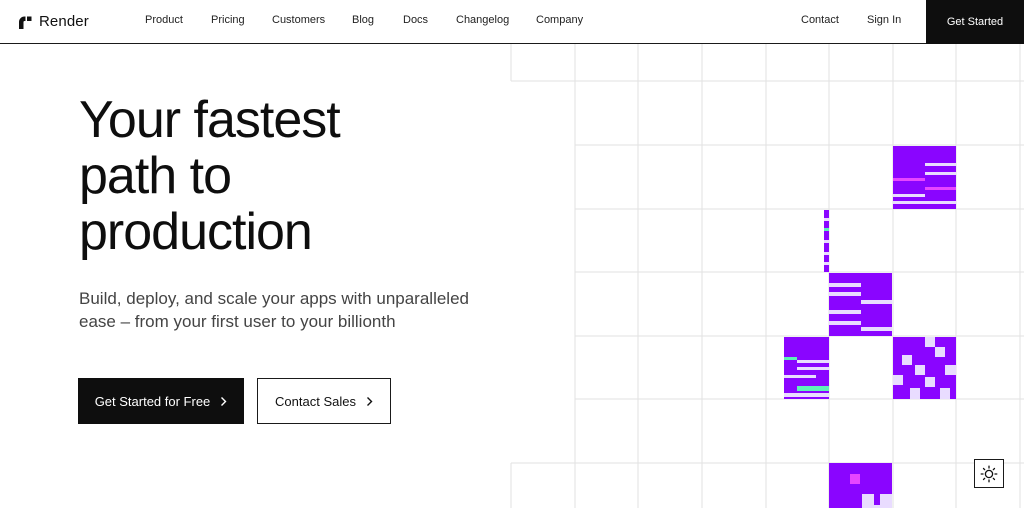  Describe the element at coordinates (860, 485) in the screenshot. I see `pixel-block-bottom` at that location.